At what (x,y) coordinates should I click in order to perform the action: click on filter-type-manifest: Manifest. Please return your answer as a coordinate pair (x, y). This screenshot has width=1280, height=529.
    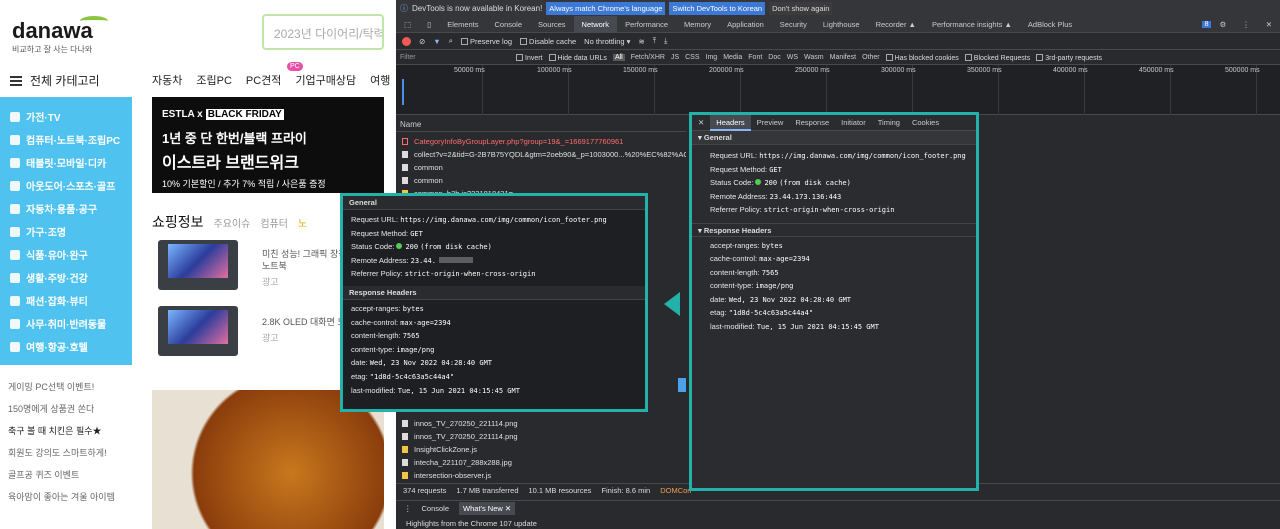
    Looking at the image, I should click on (843, 57).